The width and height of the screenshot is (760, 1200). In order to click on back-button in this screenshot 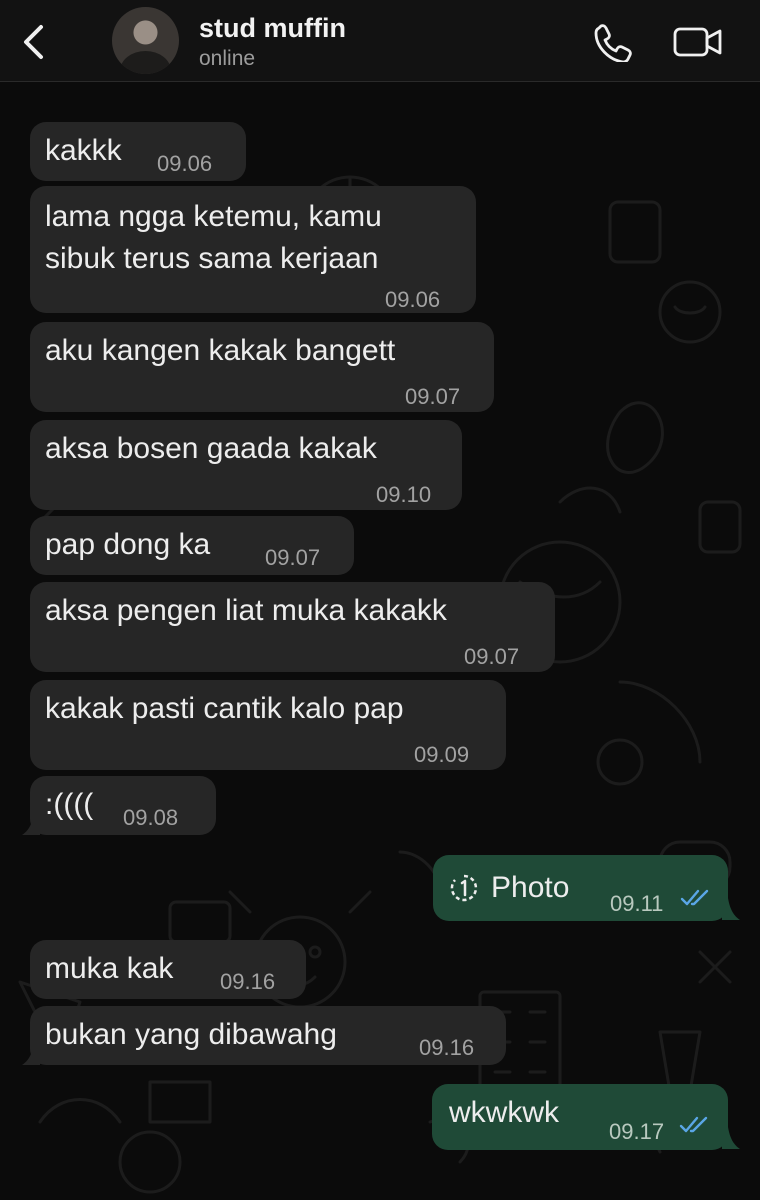, I will do `click(34, 42)`.